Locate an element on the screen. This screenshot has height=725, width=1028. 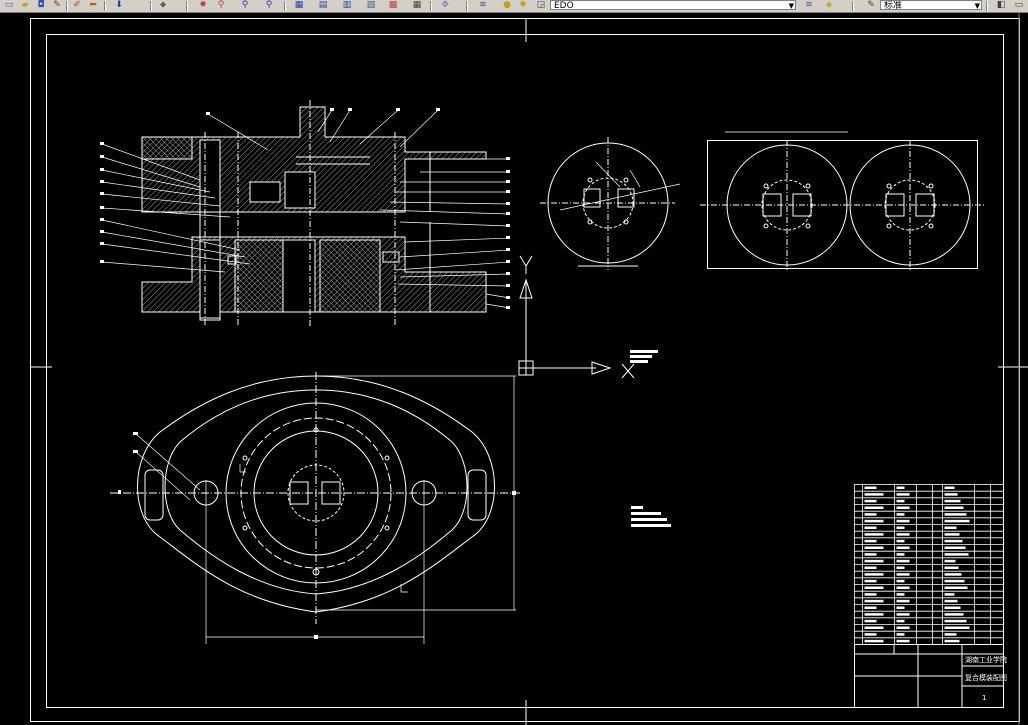
calculator-icon: ▦ is located at coordinates (417, 5).